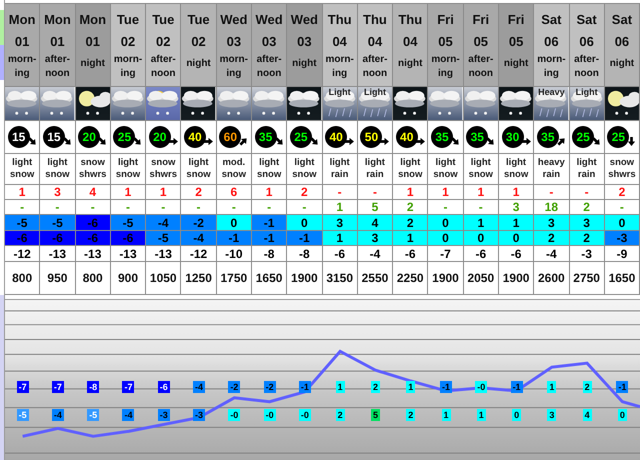 The image size is (640, 460). I want to click on date-label: 05, so click(445, 42).